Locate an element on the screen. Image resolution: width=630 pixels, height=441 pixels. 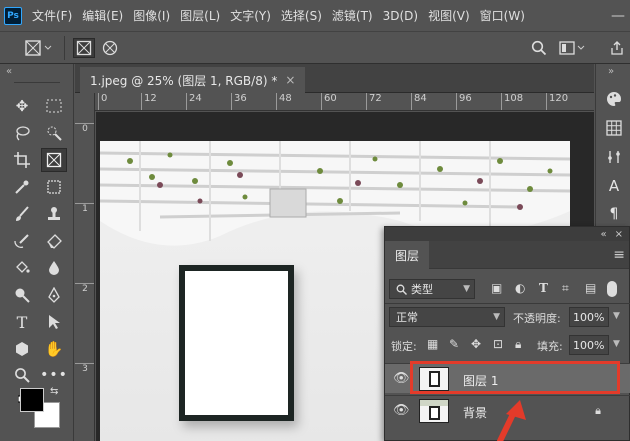
ruler-tick: 108 is located at coordinates (512, 101).